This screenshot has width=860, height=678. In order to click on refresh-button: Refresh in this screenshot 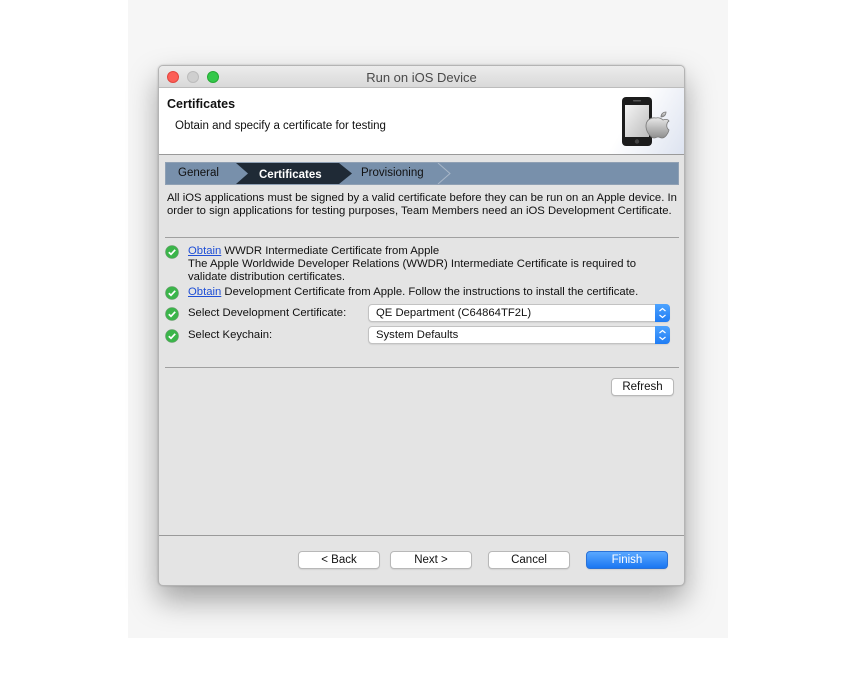, I will do `click(642, 387)`.